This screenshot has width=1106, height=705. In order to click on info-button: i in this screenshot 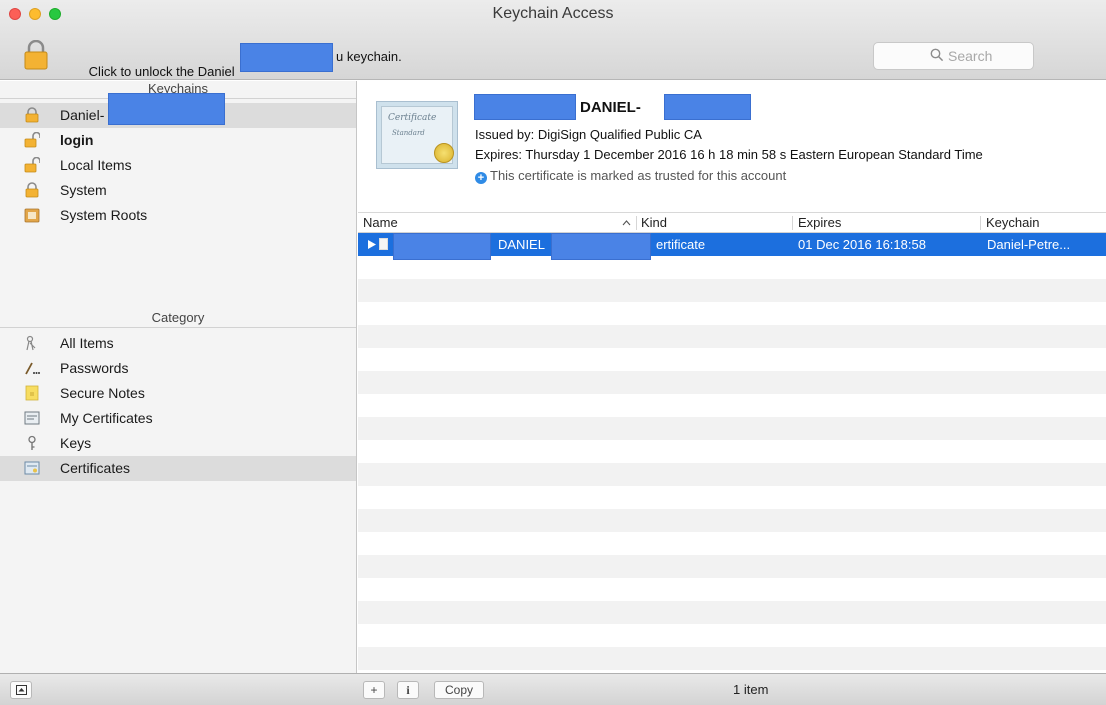, I will do `click(408, 690)`.